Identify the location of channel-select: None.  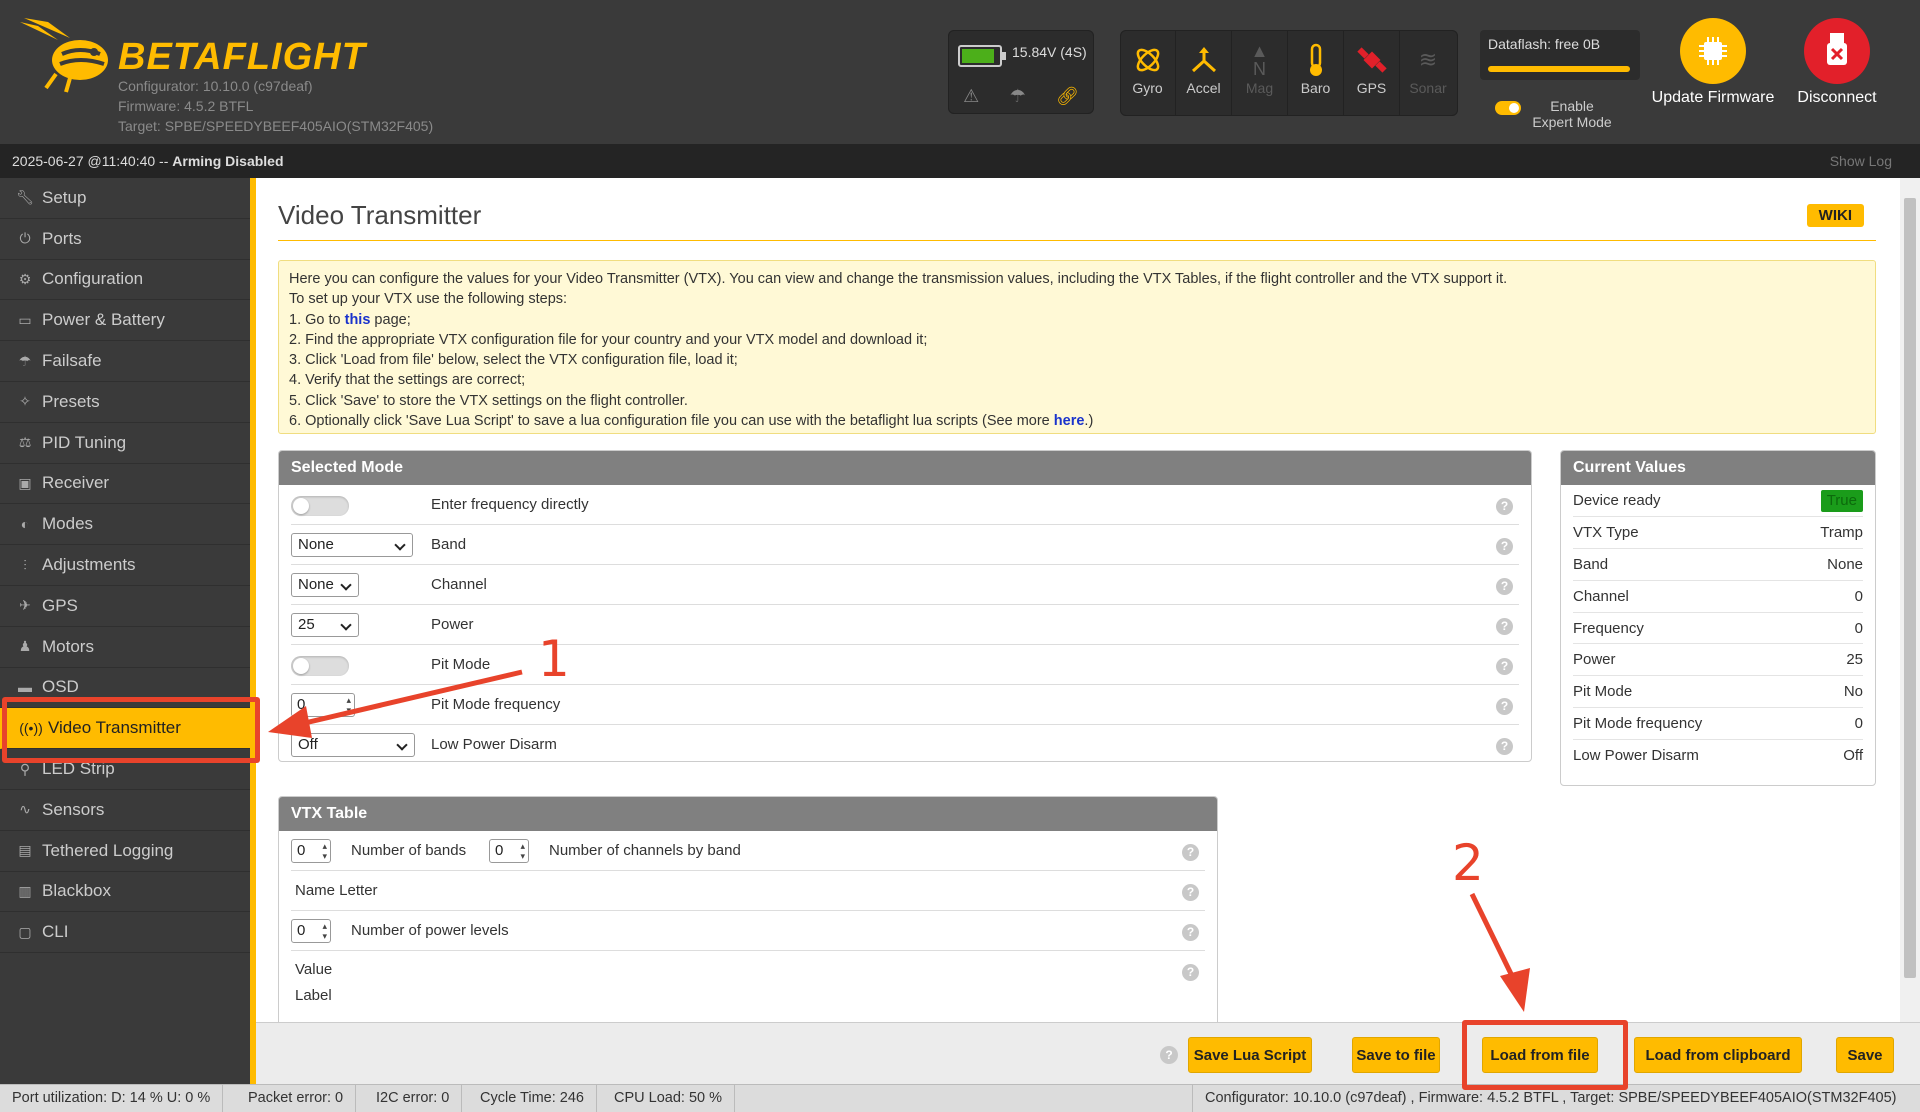
(325, 585).